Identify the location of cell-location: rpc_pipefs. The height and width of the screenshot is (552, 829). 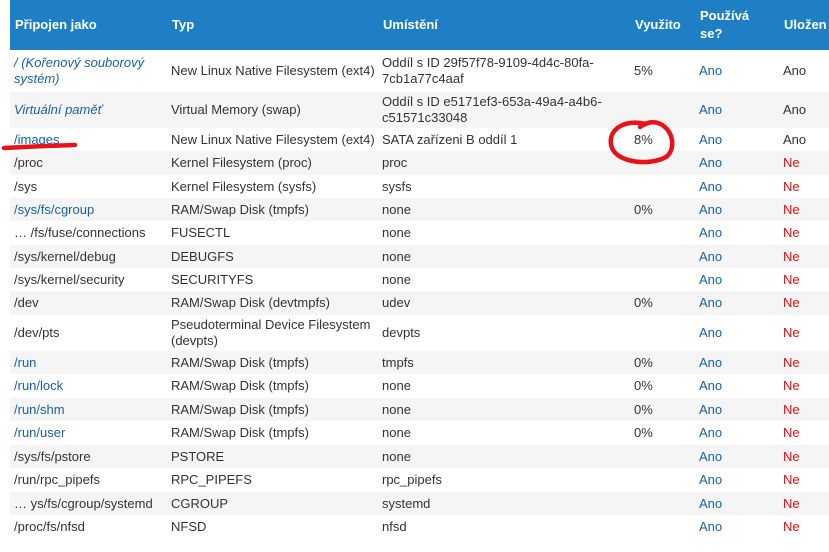
(504, 480).